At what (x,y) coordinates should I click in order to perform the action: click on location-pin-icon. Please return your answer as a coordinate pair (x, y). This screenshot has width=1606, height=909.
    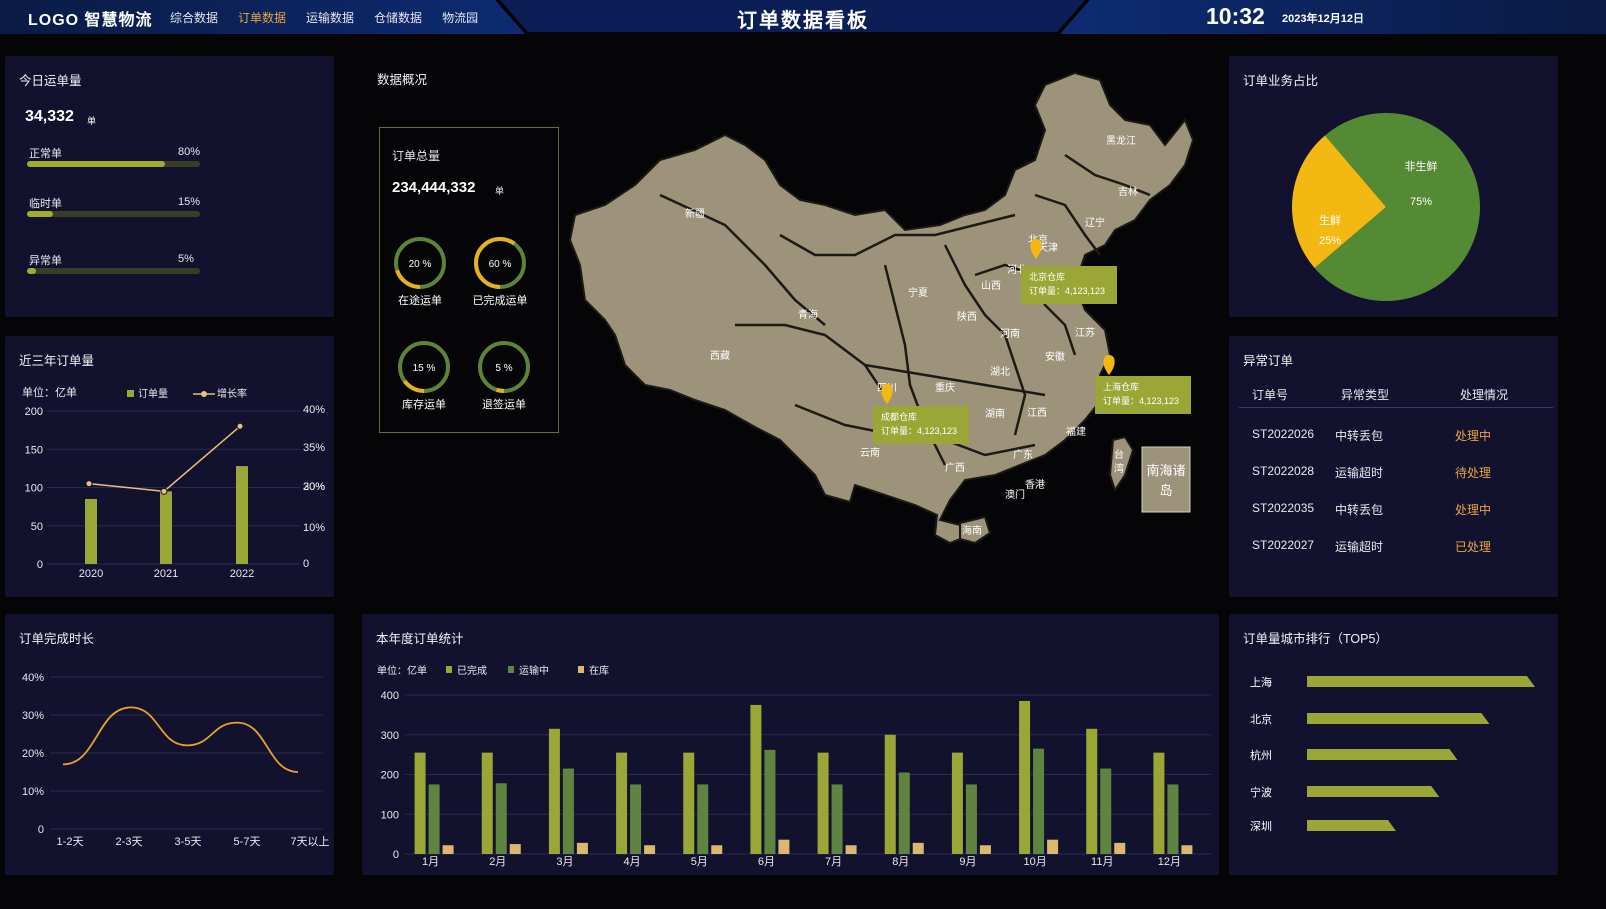
    Looking at the image, I should click on (1109, 365).